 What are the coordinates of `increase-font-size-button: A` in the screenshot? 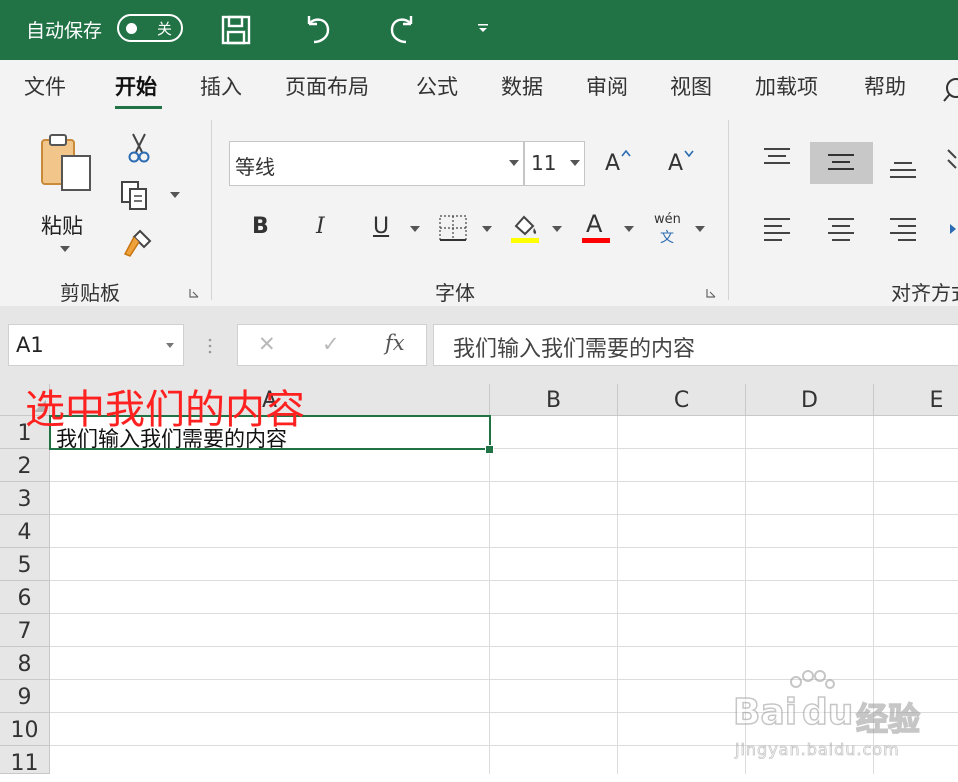 It's located at (620, 164).